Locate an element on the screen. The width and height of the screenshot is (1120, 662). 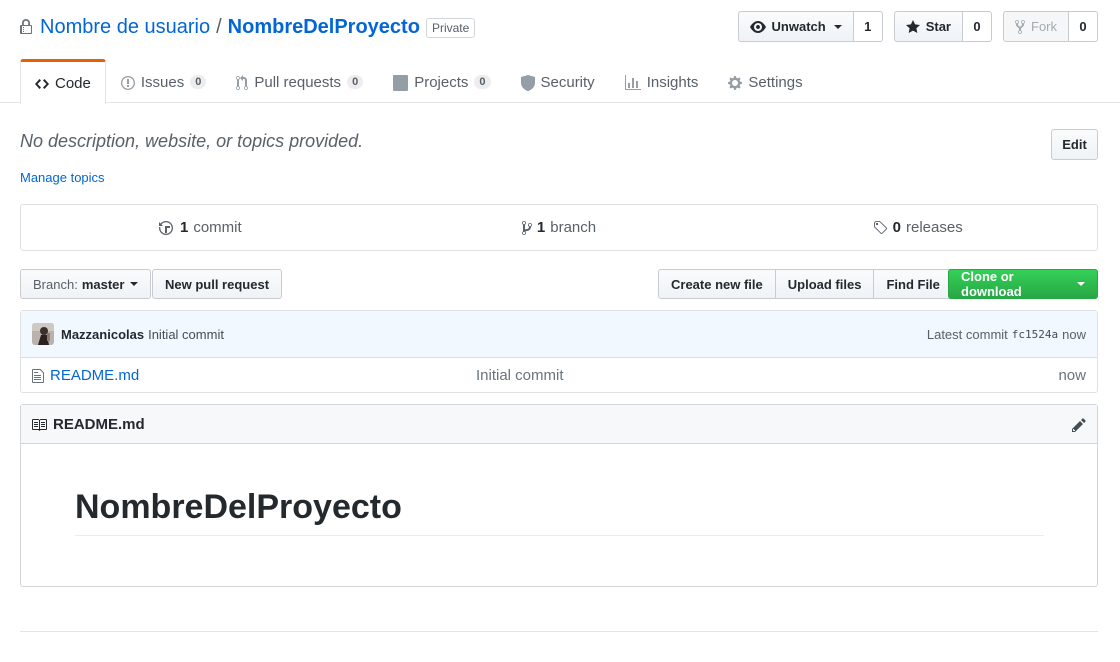
new-pull-request-button: New pull request is located at coordinates (217, 284).